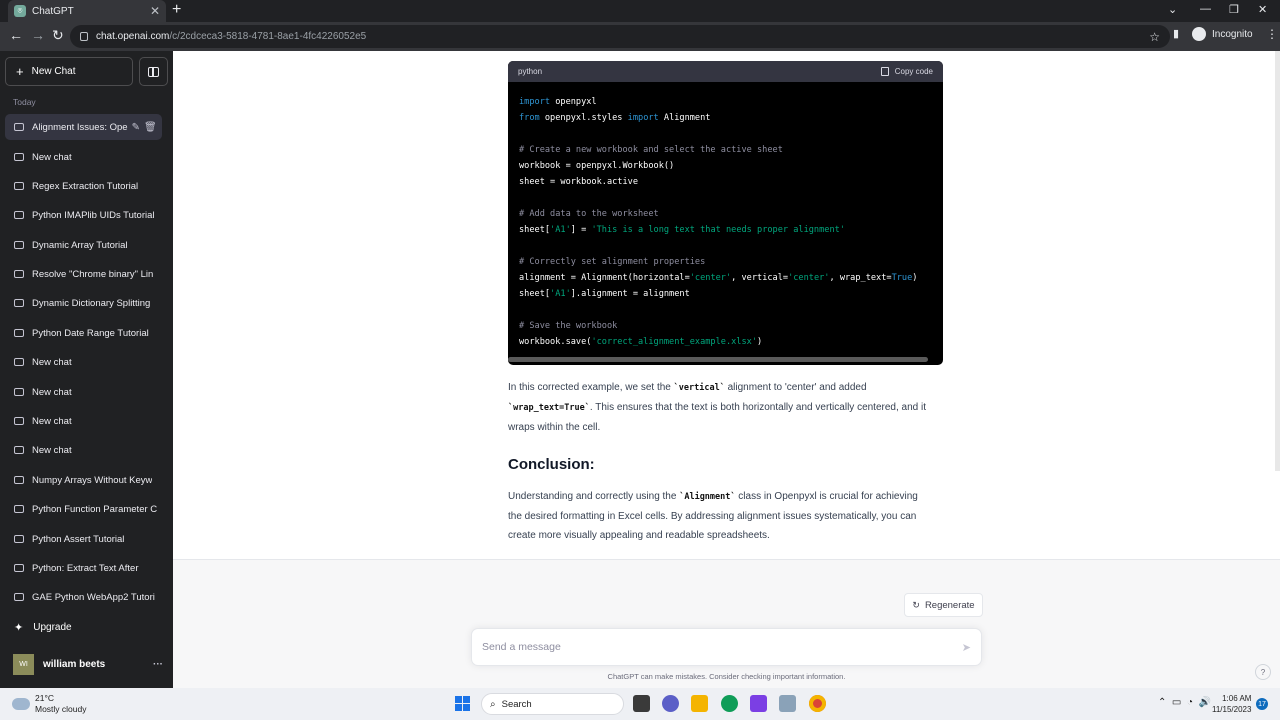  What do you see at coordinates (83, 597) in the screenshot?
I see `history-item: GAE Python WebApp2 Tutori` at bounding box center [83, 597].